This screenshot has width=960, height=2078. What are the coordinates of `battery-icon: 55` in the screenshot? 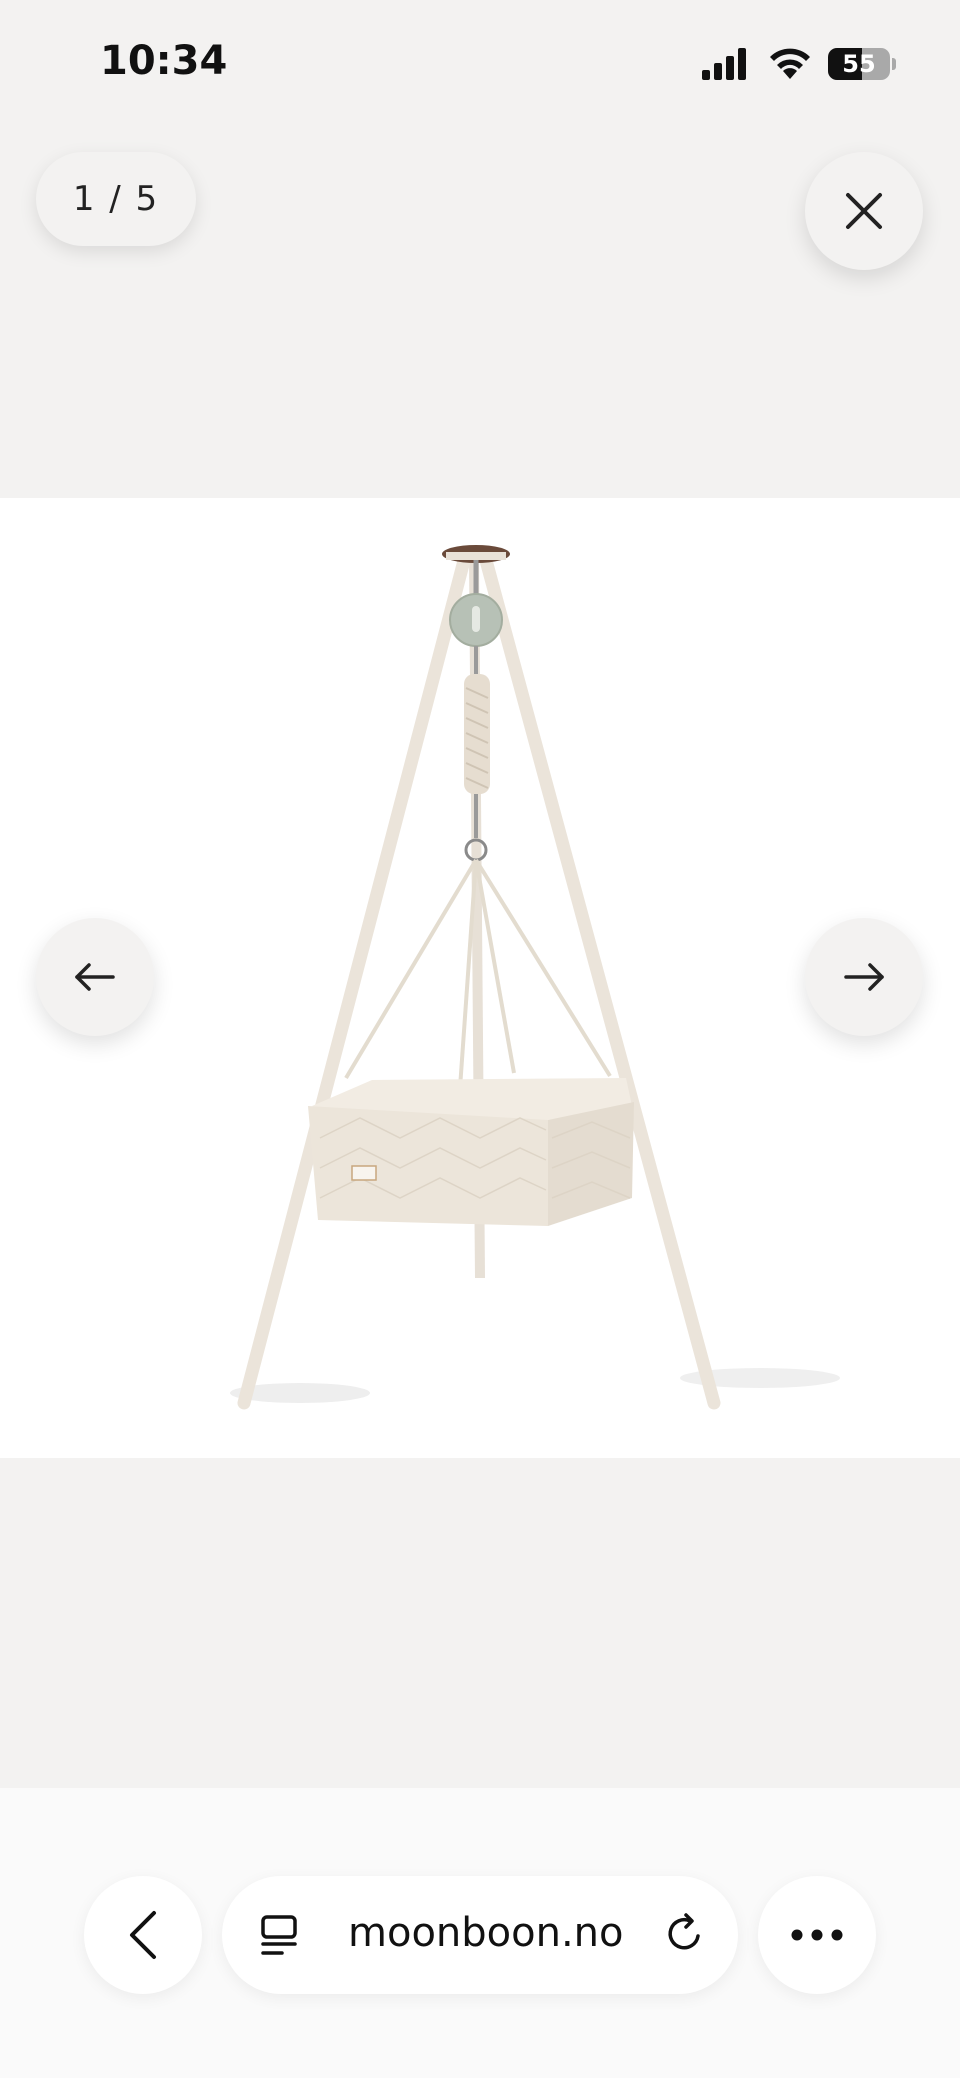 It's located at (862, 64).